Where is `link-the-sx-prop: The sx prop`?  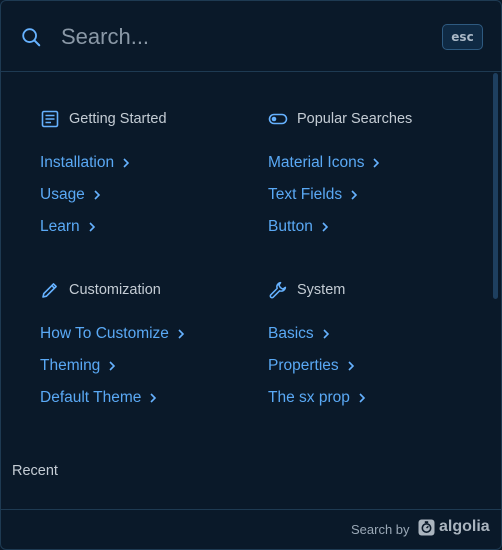 link-the-sx-prop: The sx prop is located at coordinates (317, 398).